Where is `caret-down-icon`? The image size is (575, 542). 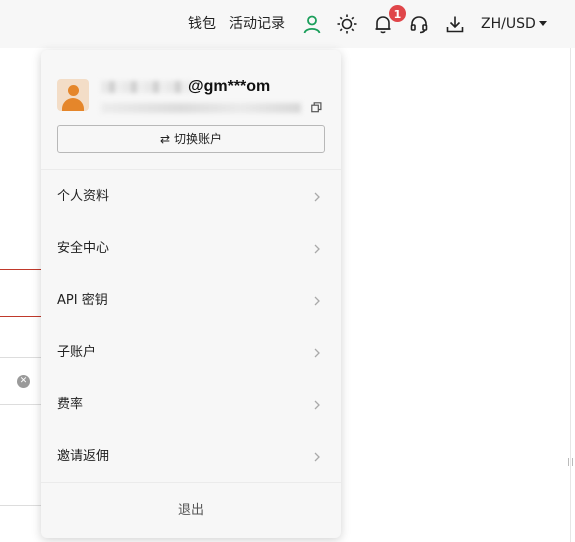
caret-down-icon is located at coordinates (543, 23).